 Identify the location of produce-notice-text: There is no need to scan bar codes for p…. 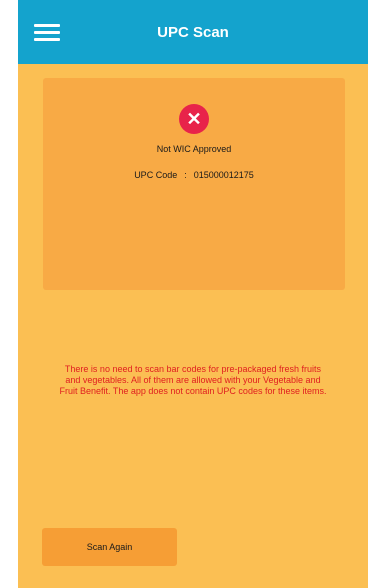
(193, 380).